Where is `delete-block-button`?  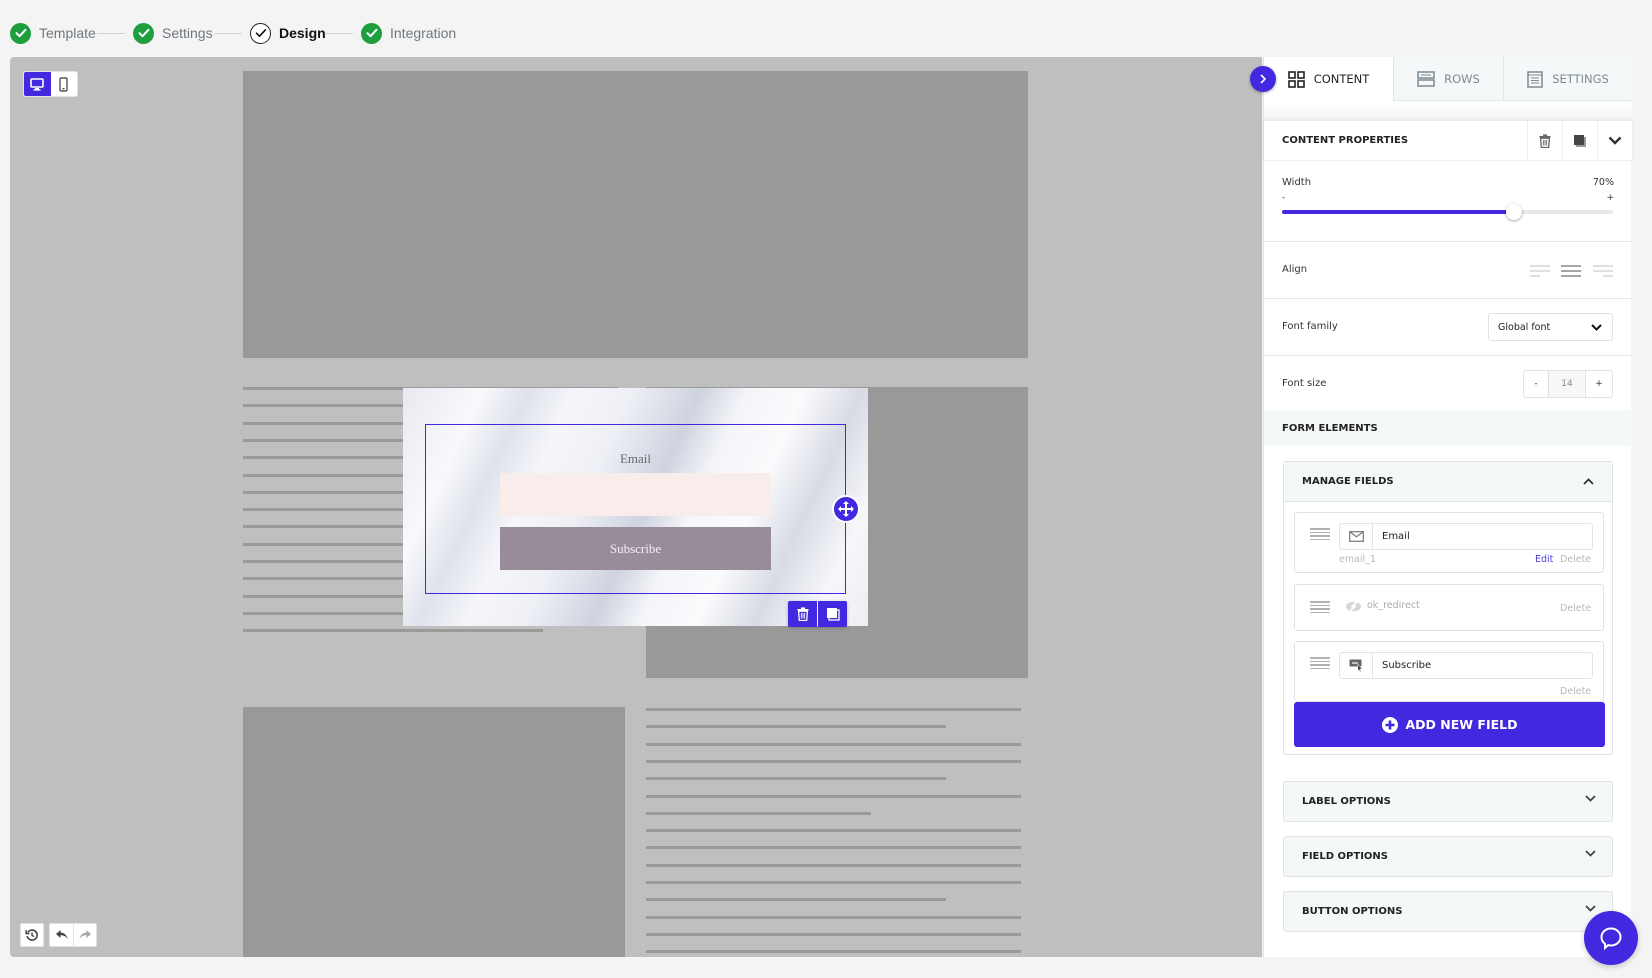 delete-block-button is located at coordinates (802, 614).